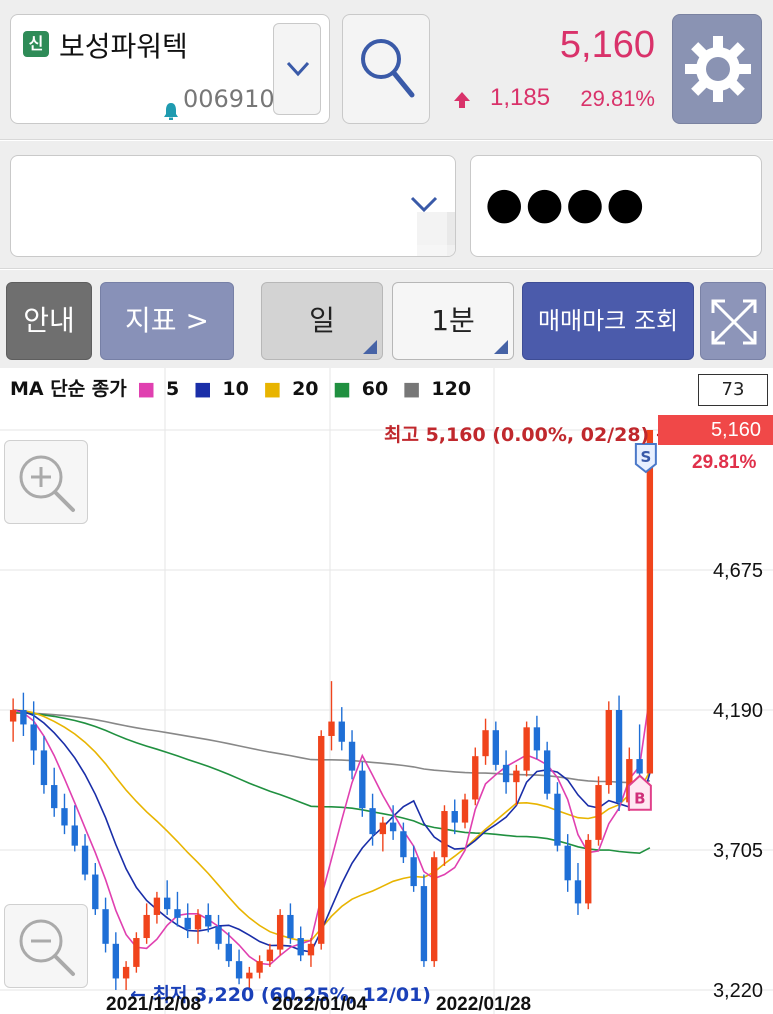 This screenshot has width=773, height=1014. Describe the element at coordinates (158, 389) in the screenshot. I see `legend-ma5: ■ 5` at that location.